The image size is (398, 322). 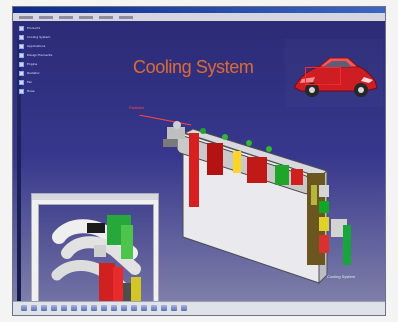 I want to click on hose-detail-model, so click(x=96, y=259).